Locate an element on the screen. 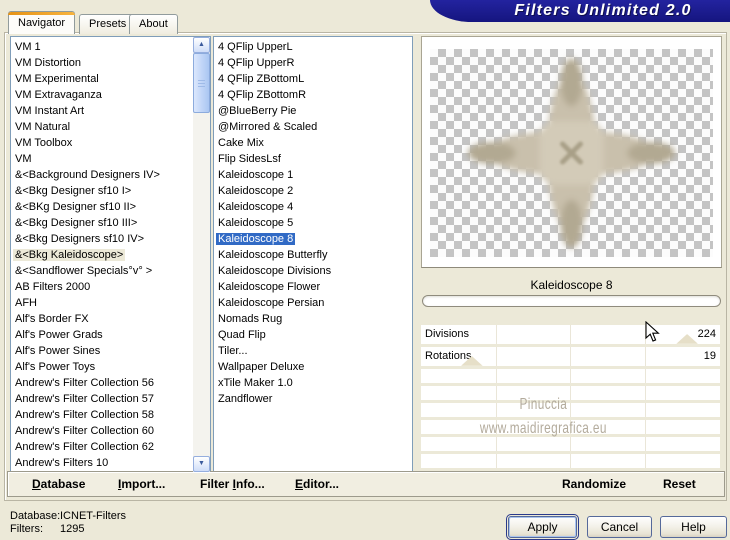  help-button: Help is located at coordinates (693, 527).